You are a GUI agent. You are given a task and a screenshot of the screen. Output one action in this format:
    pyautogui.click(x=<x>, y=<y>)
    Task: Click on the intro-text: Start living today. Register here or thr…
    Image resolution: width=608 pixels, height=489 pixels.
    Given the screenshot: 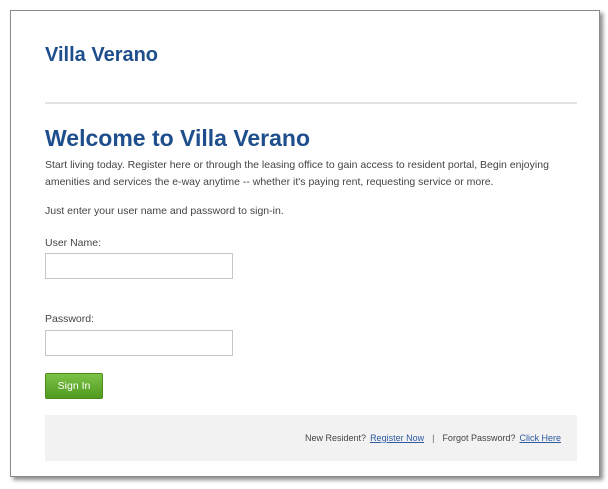 What is the action you would take?
    pyautogui.click(x=297, y=173)
    